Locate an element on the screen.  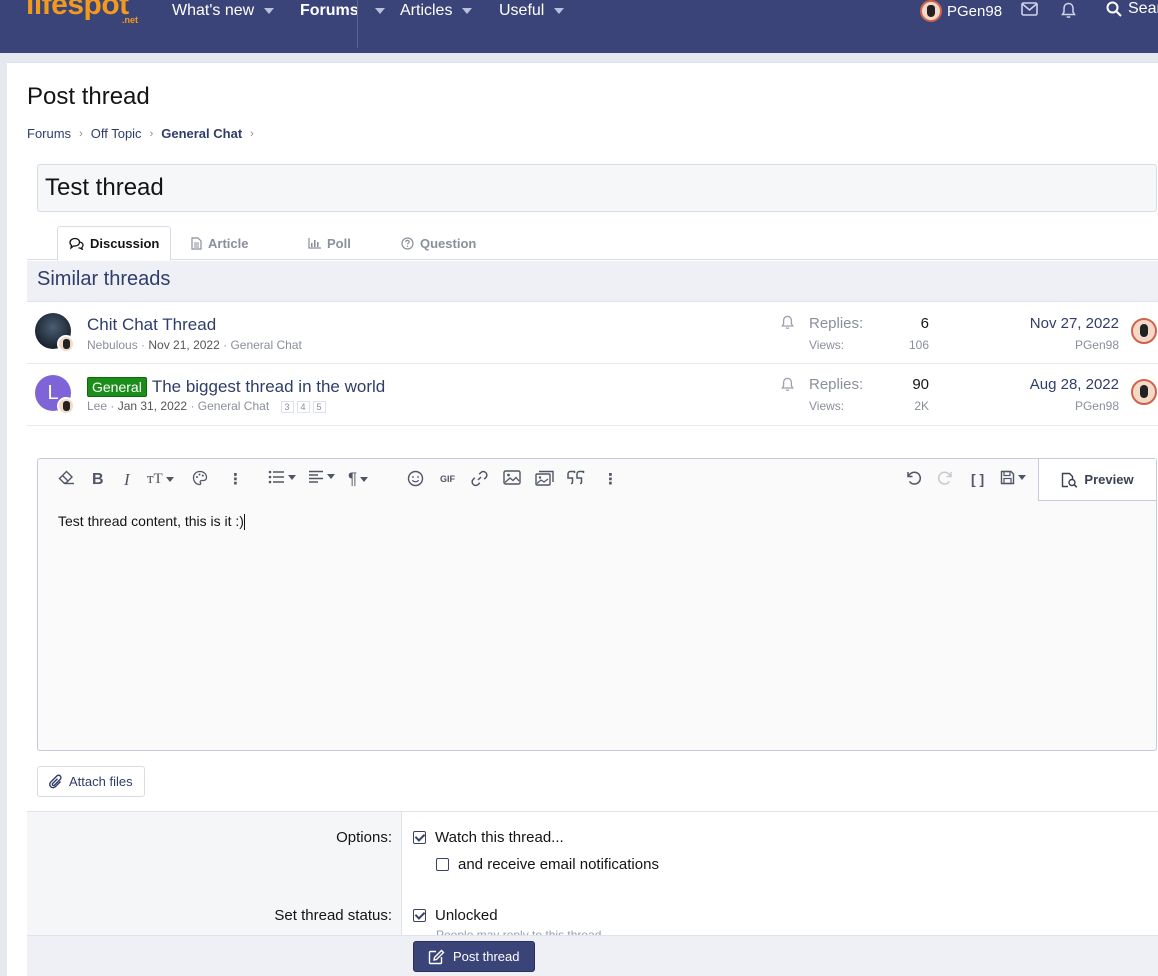
site-logo: lifespot is located at coordinates (77, 11).